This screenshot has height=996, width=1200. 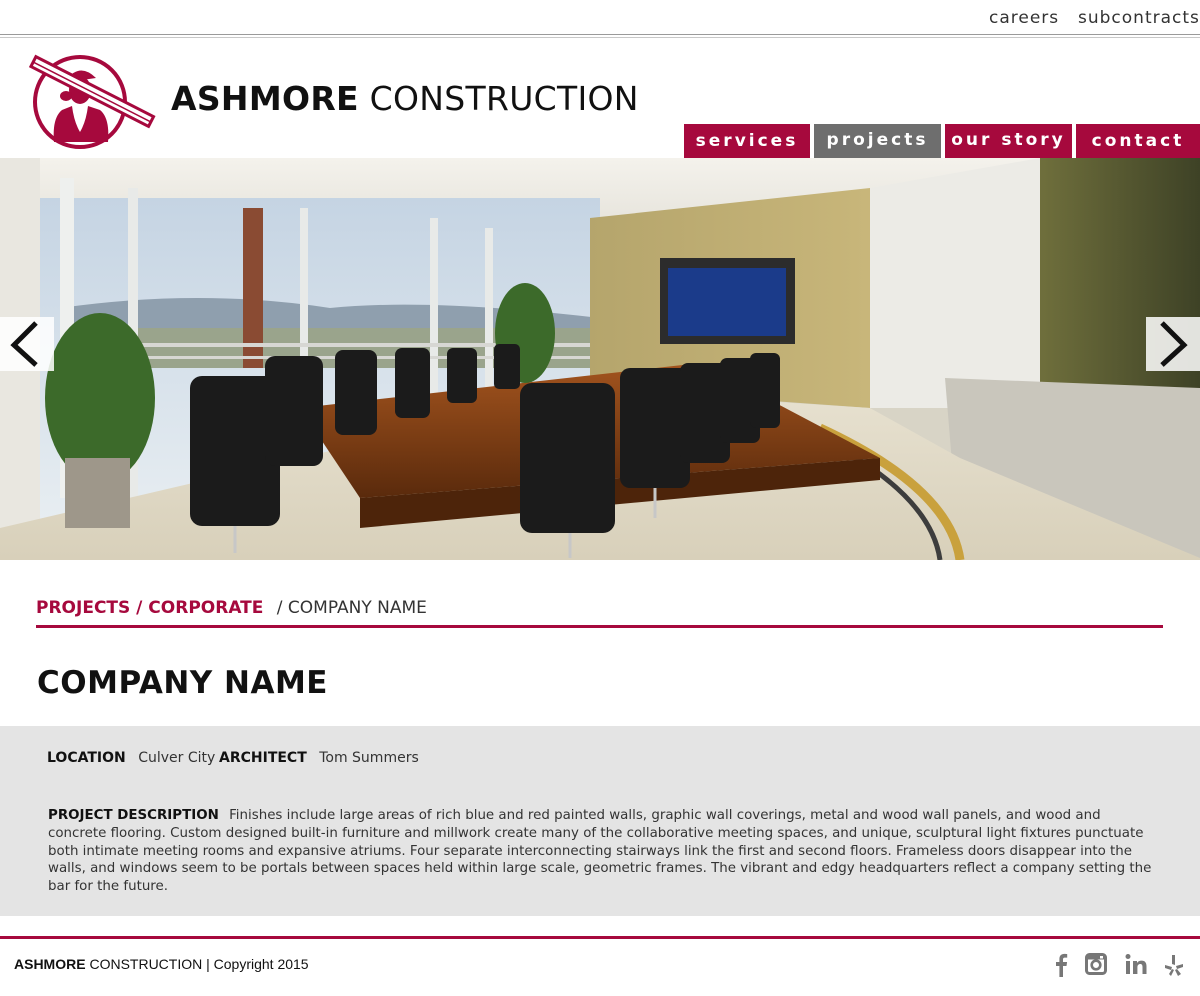 I want to click on chevron-right-icon, so click(x=1174, y=344).